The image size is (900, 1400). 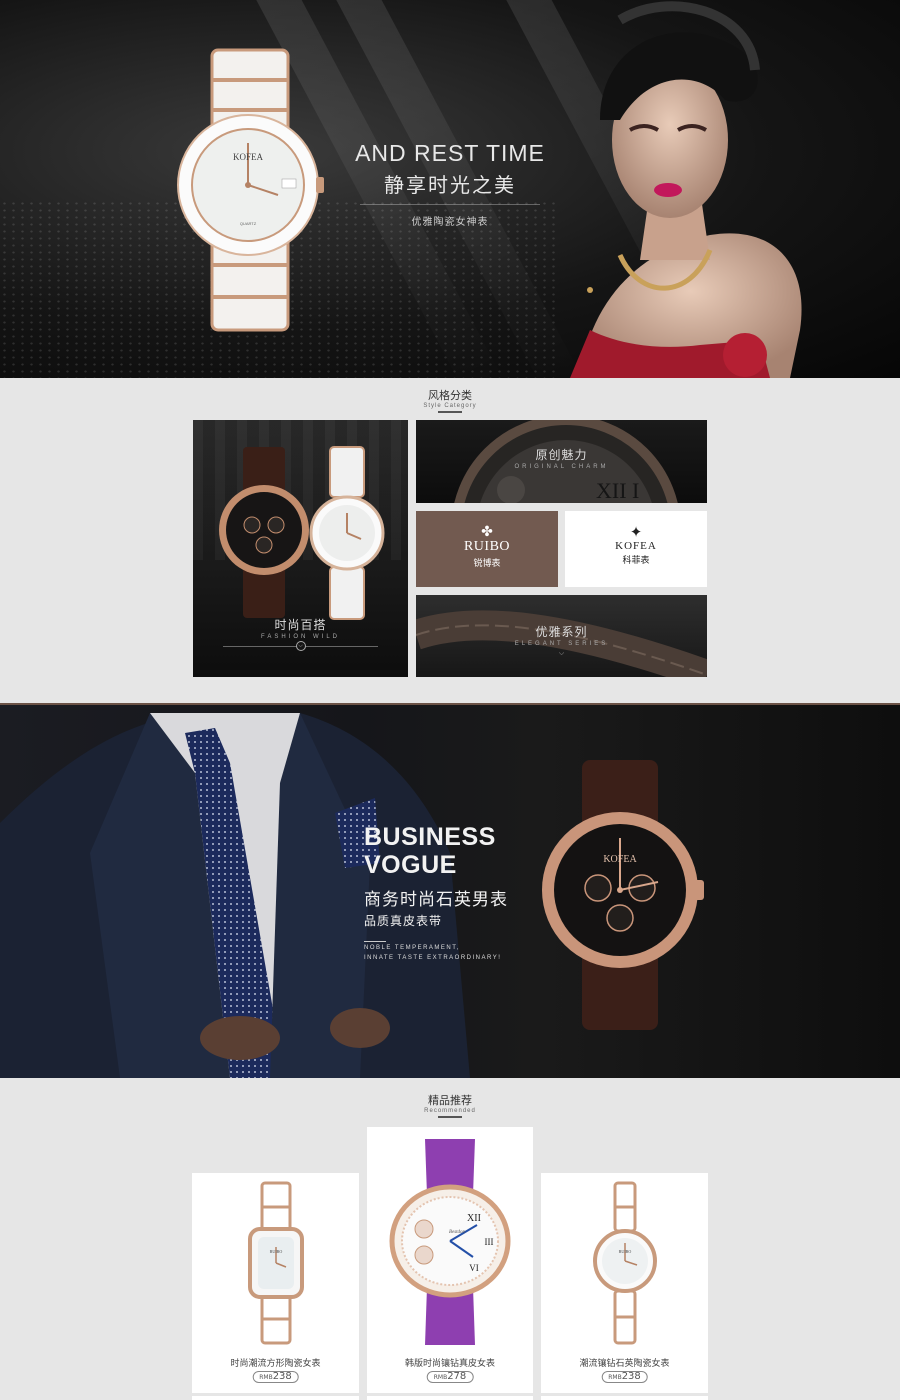 I want to click on category-fashion-wild: 时尚百搭 FASHION WILD ⌵, so click(x=300, y=548).